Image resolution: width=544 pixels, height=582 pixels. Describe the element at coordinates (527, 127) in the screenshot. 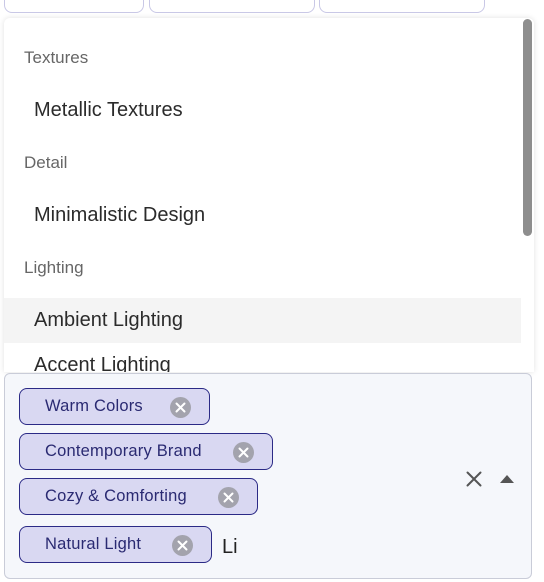

I see `menu-scrollbar-thumb` at that location.